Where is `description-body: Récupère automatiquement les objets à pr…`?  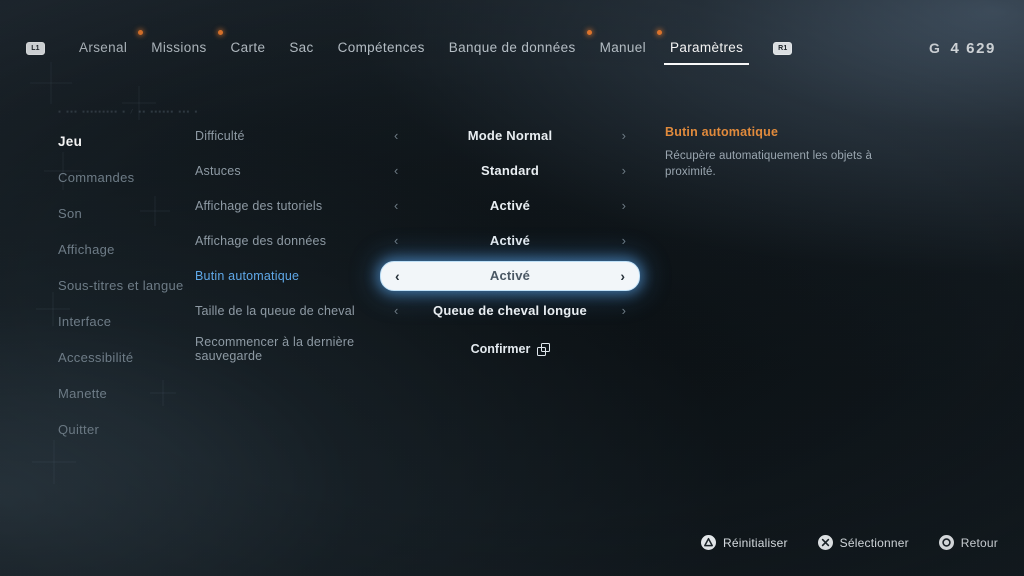
description-body: Récupère automatiquement les objets à pr… is located at coordinates (768, 164).